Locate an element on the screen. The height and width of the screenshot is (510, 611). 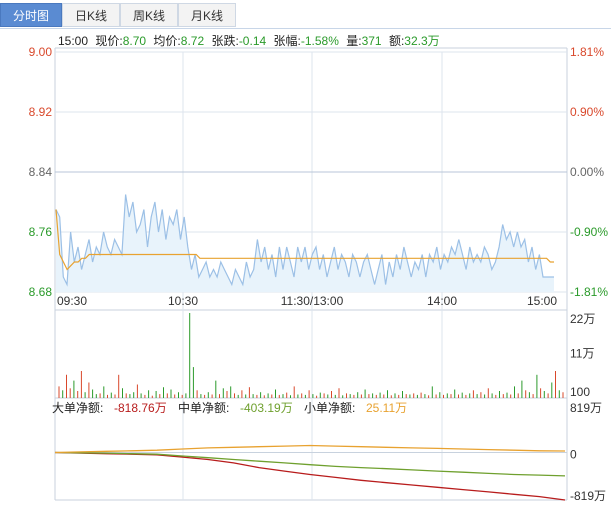
flow-legend-value: 25.11万 is located at coordinates (386, 408).